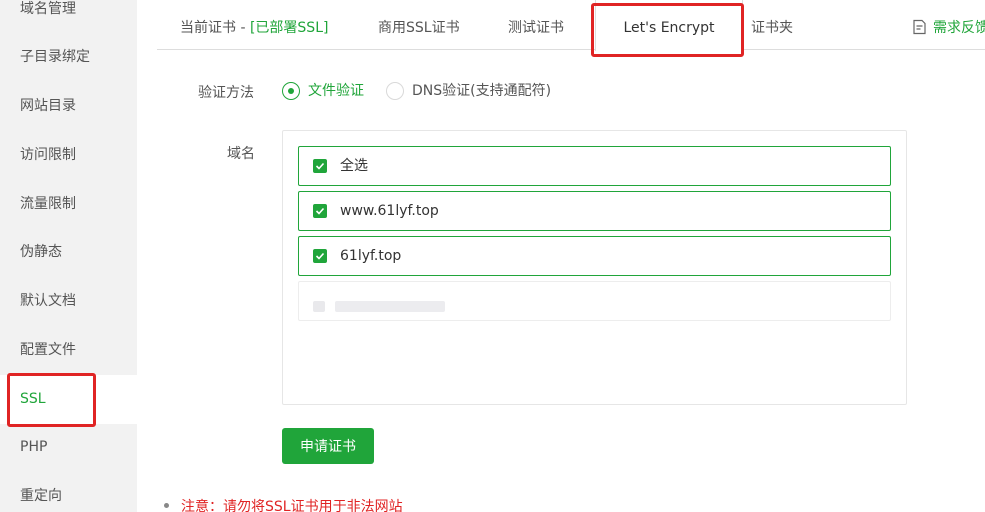 The image size is (985, 512). I want to click on sidebar-item-label: 流量限制, so click(48, 204).